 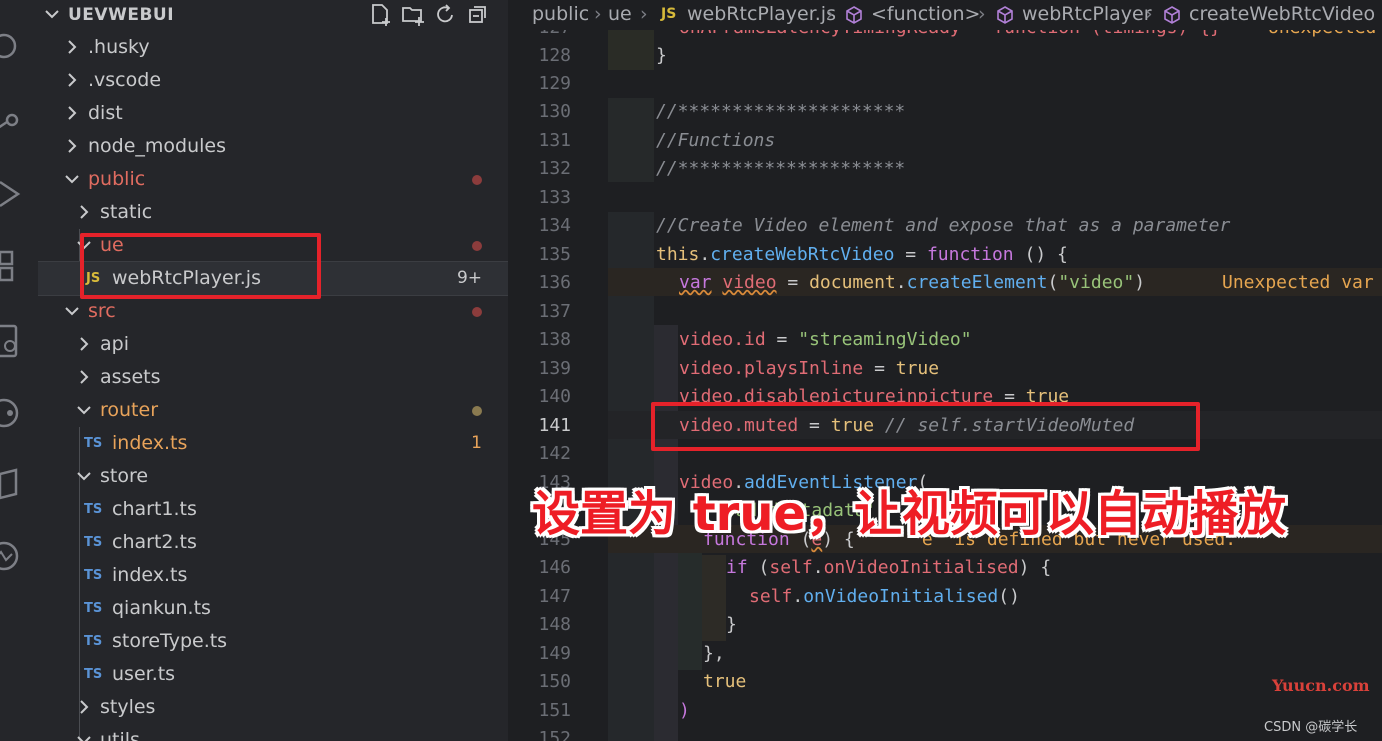 I want to click on code-line-148: }, so click(x=731, y=624).